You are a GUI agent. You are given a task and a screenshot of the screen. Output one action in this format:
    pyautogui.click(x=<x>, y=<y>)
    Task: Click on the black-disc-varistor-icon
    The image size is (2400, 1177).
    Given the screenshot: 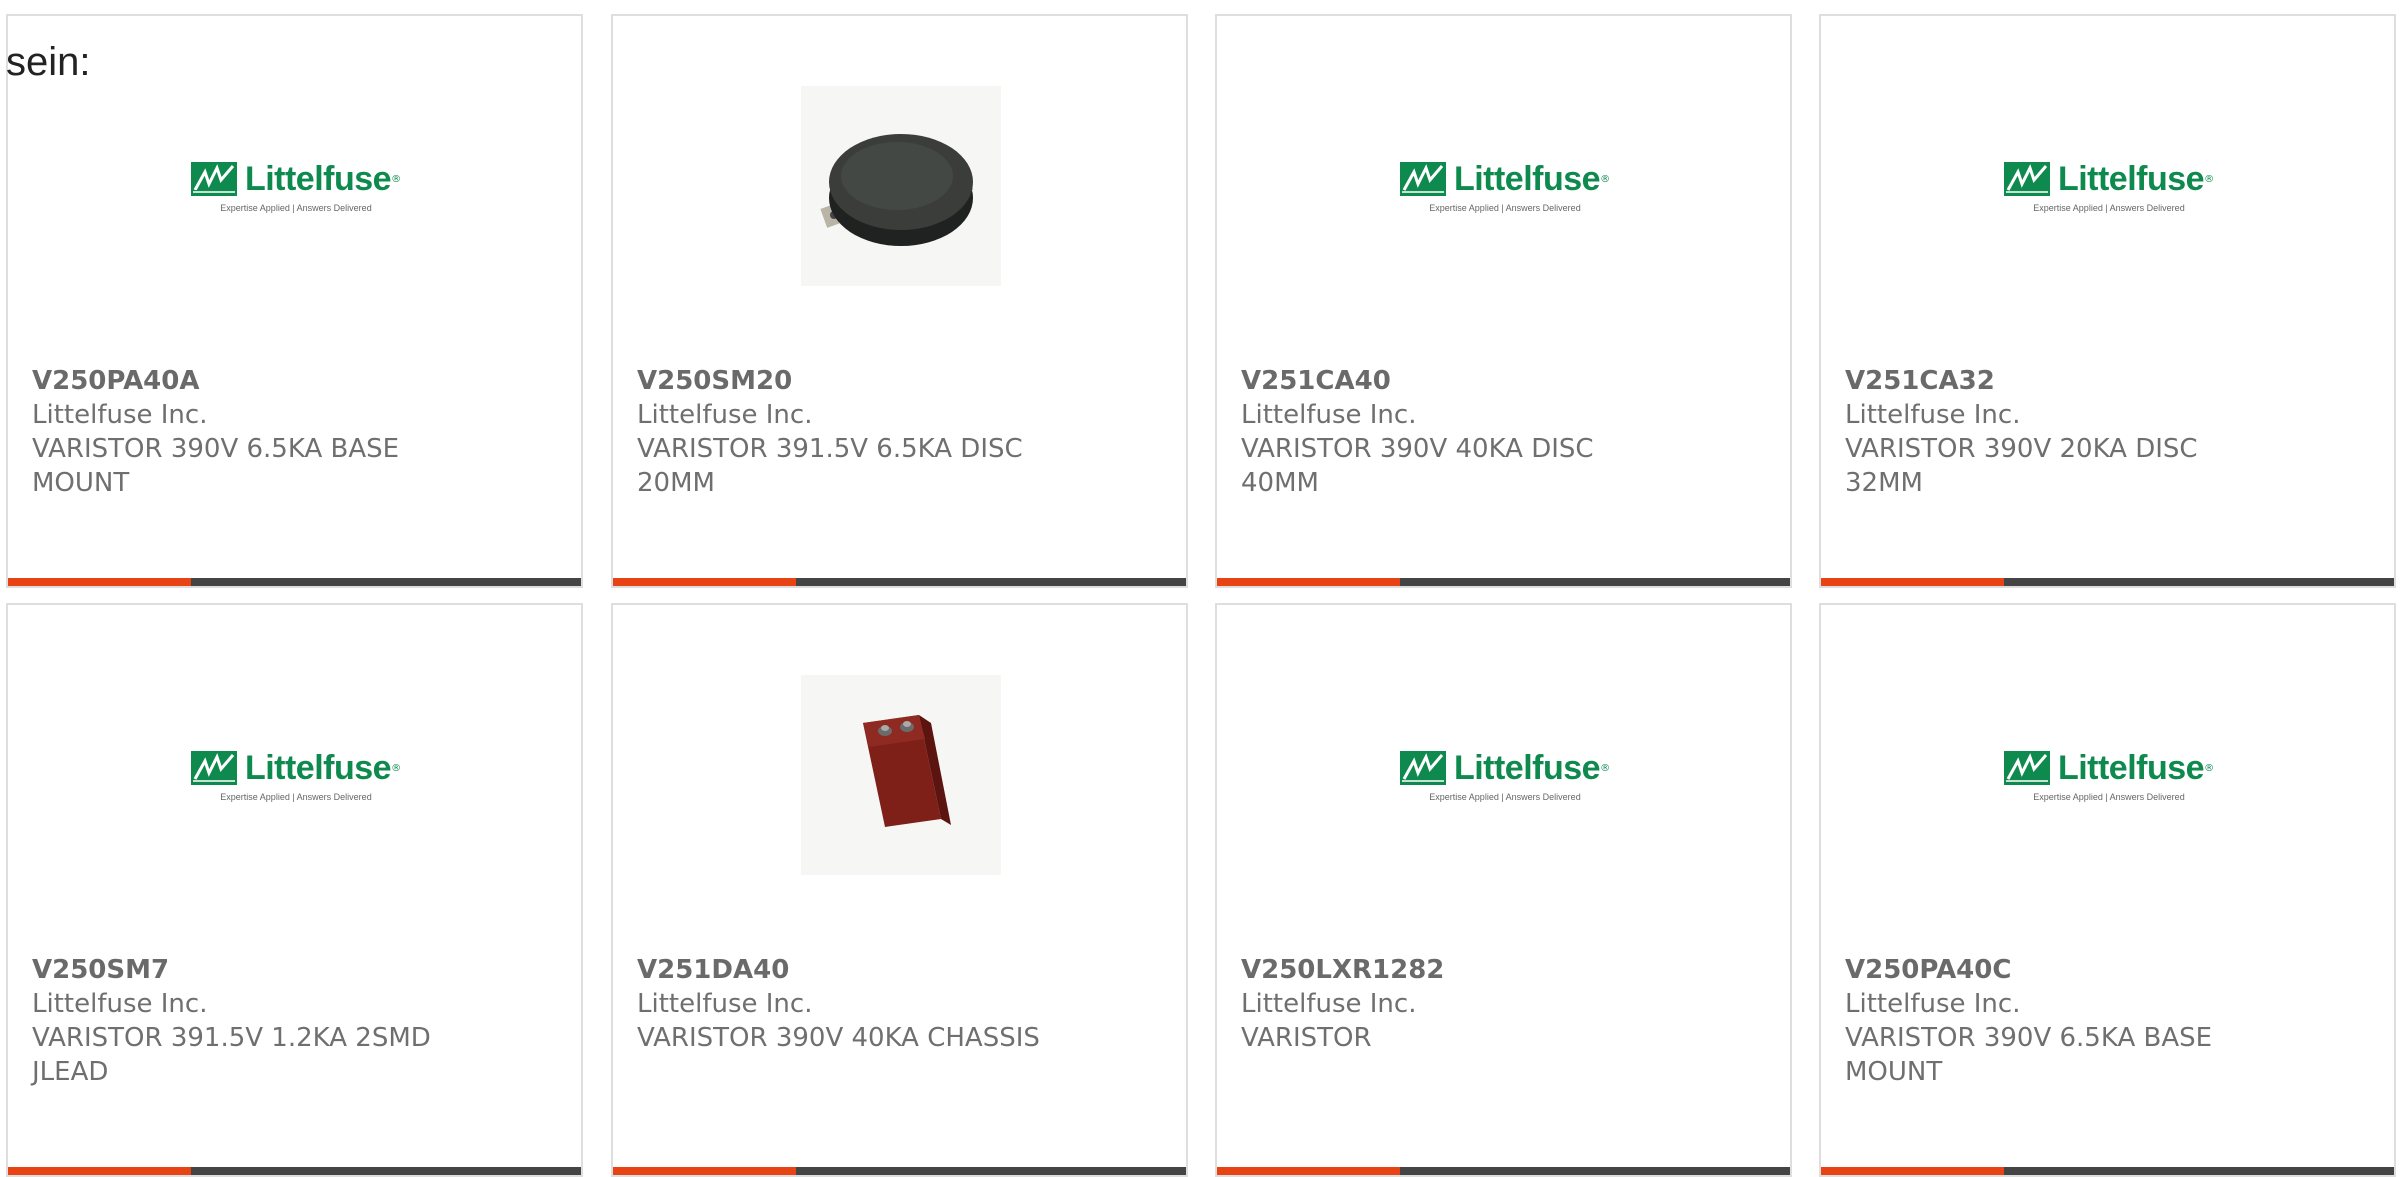 What is the action you would take?
    pyautogui.click(x=901, y=186)
    